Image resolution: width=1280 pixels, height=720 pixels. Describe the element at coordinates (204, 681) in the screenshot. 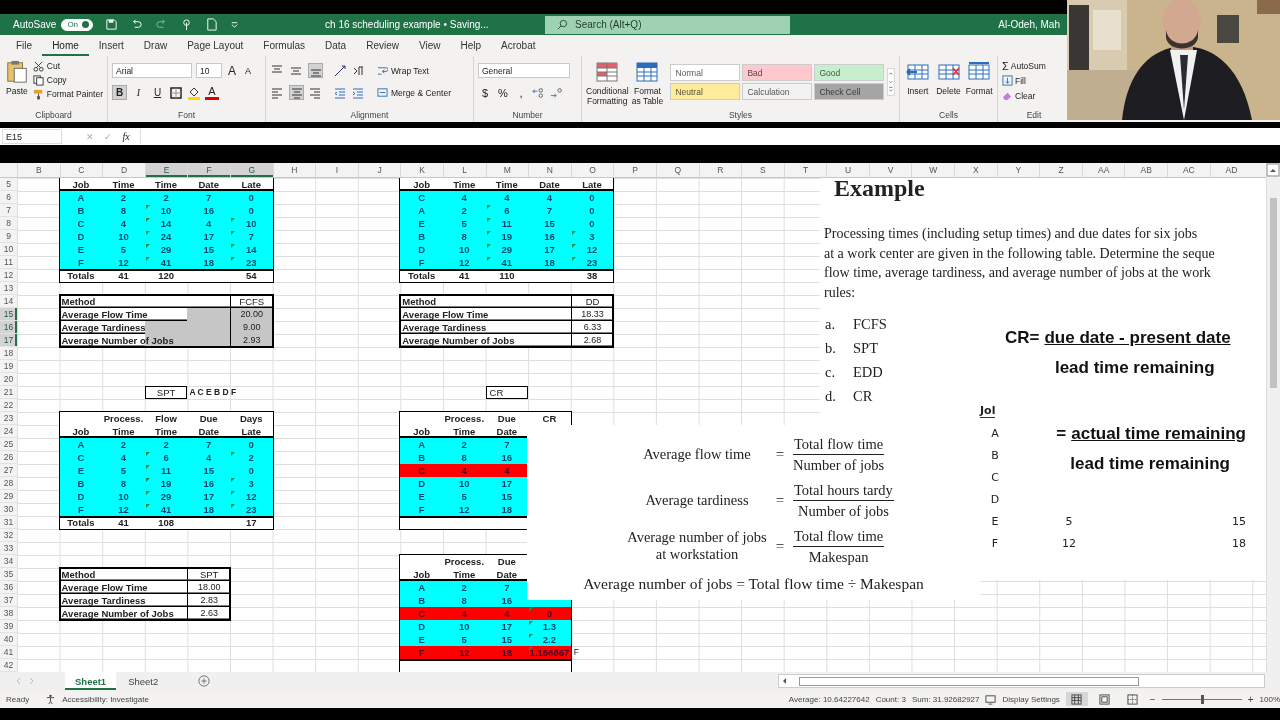

I see `add-icon` at that location.